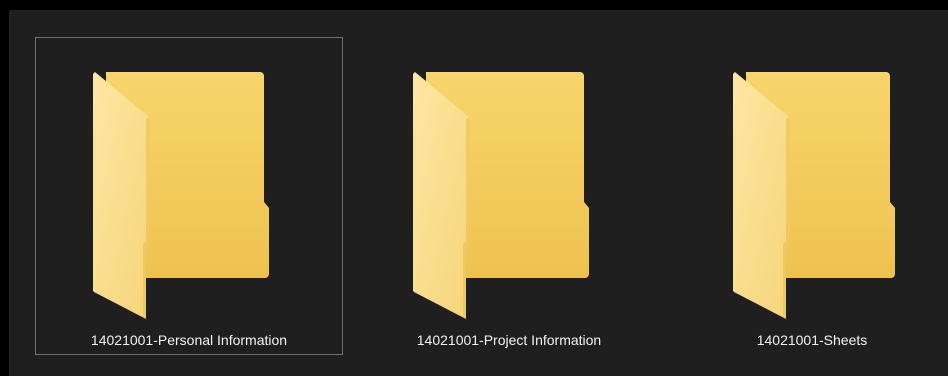 This screenshot has height=376, width=948. Describe the element at coordinates (509, 340) in the screenshot. I see `folder-label: 14021001-Project Information` at that location.